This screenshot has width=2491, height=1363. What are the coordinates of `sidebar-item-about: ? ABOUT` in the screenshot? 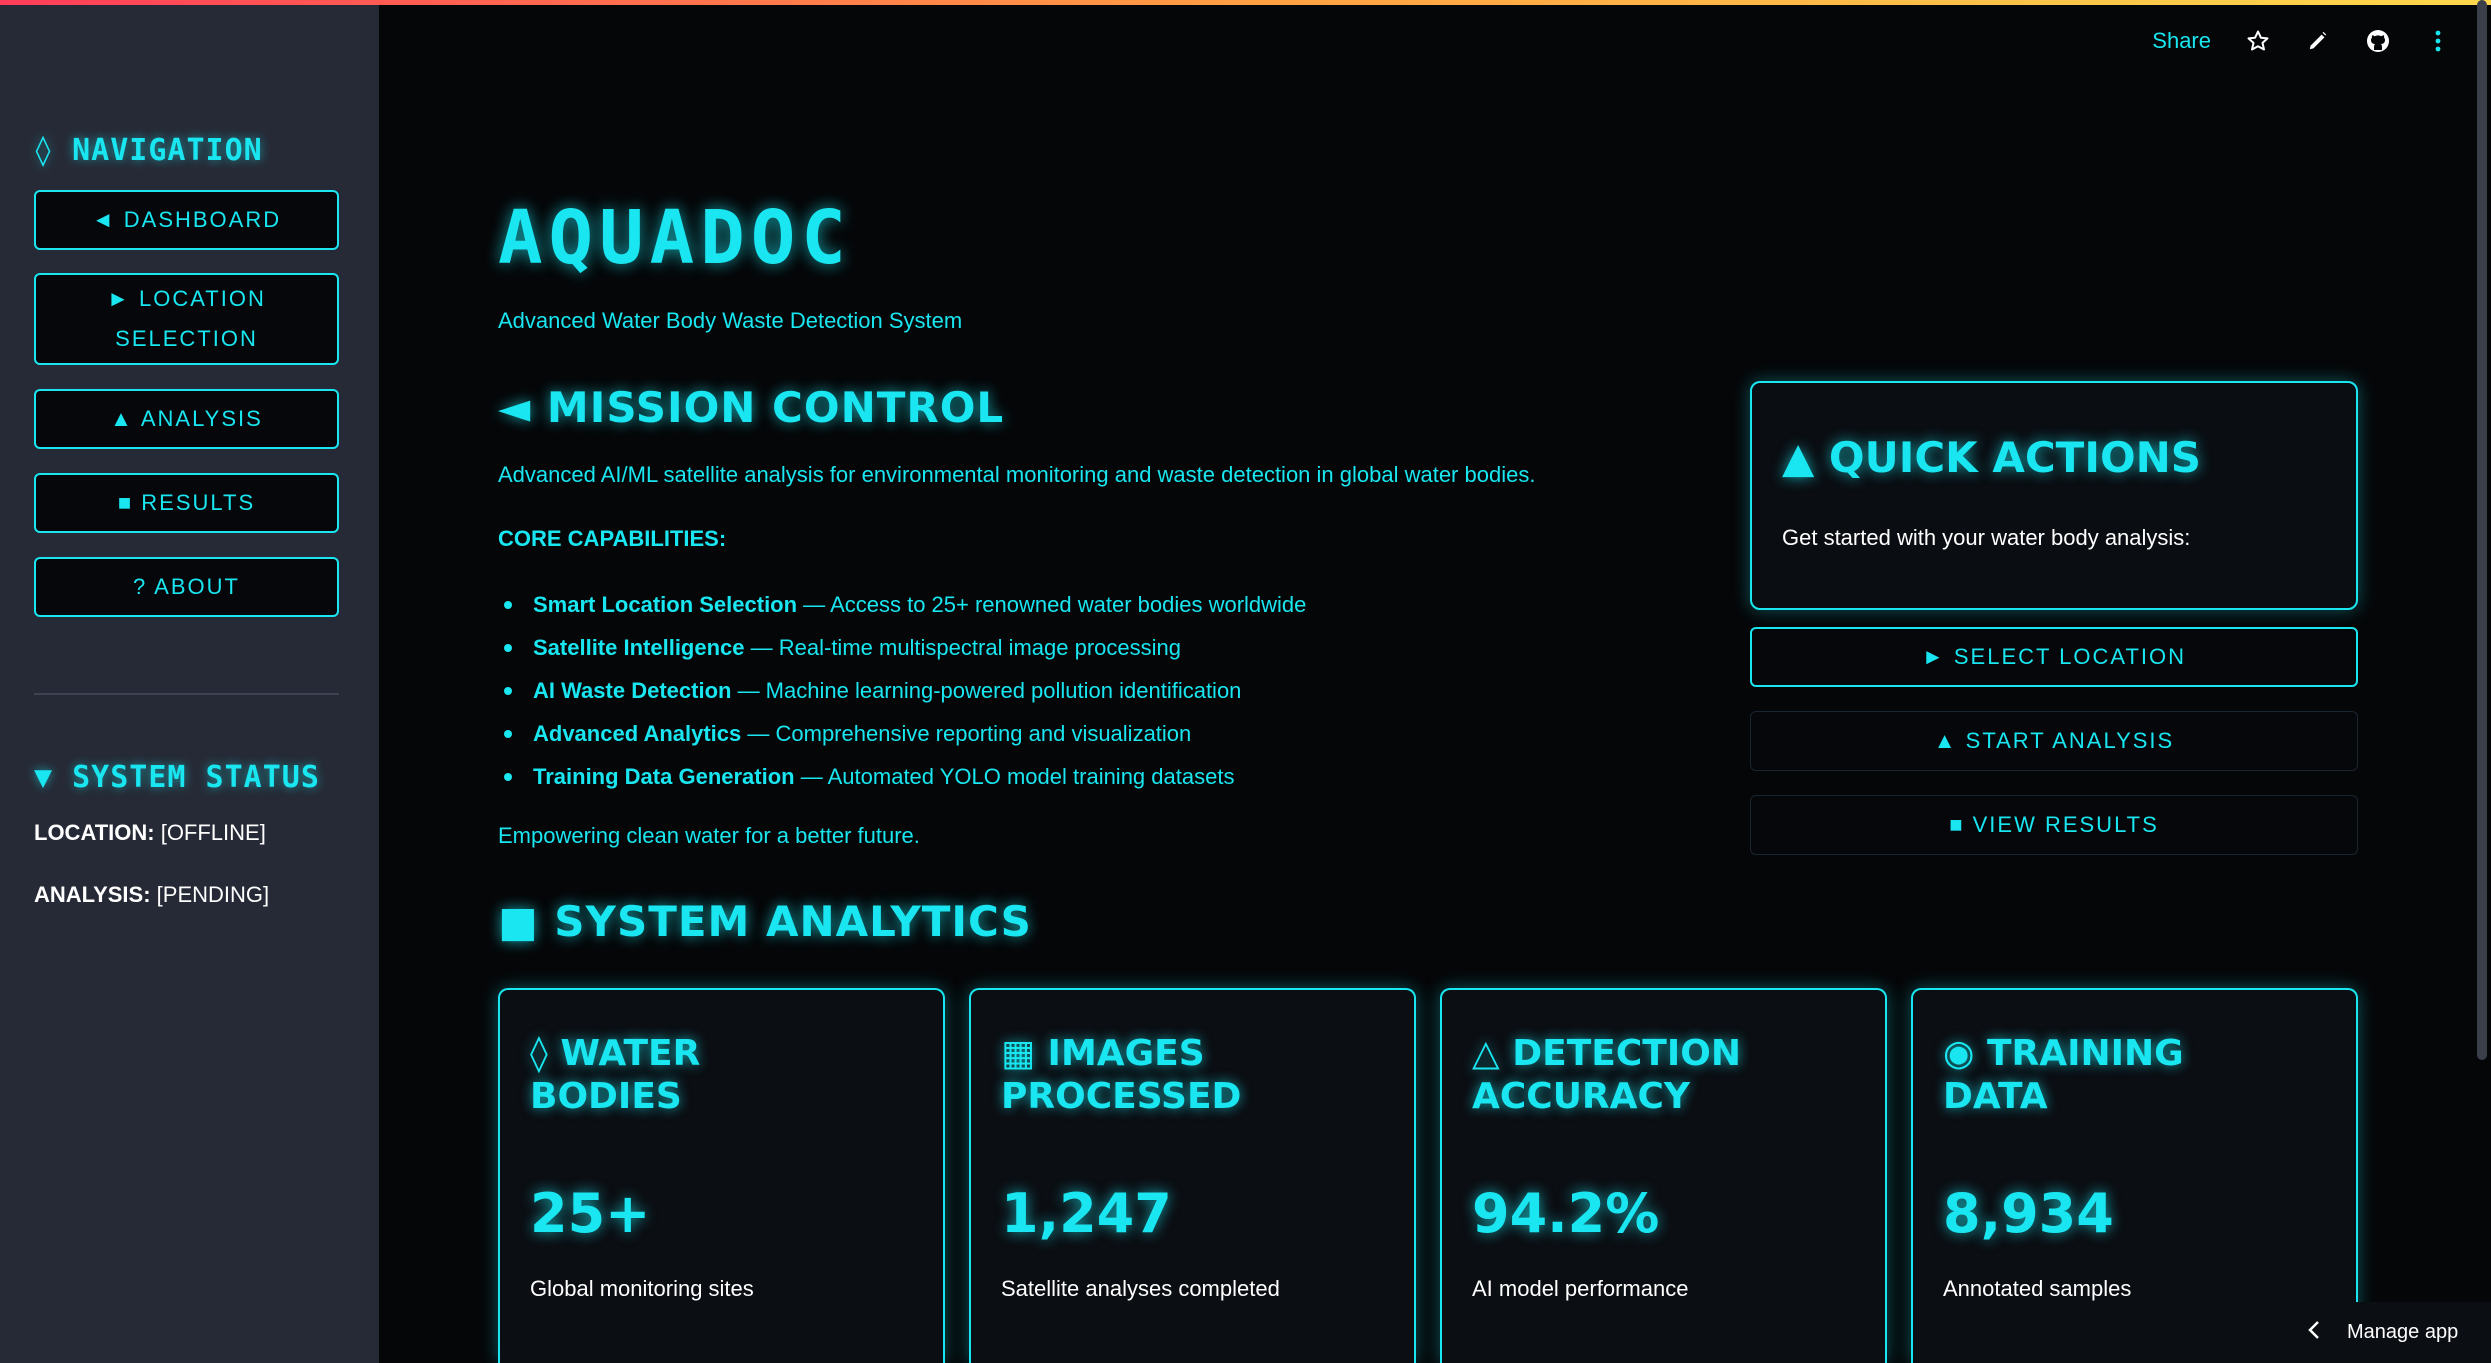 It's located at (186, 587).